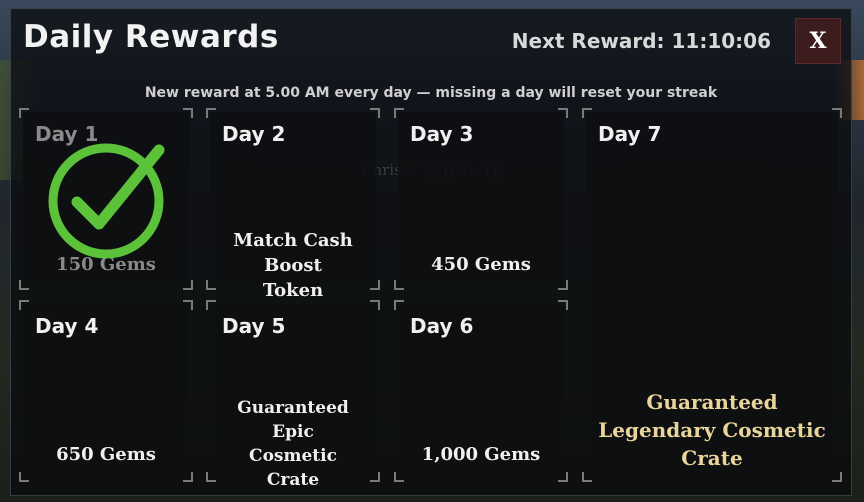 The image size is (864, 502). Describe the element at coordinates (151, 37) in the screenshot. I see `page-title: Daily Rewards` at that location.